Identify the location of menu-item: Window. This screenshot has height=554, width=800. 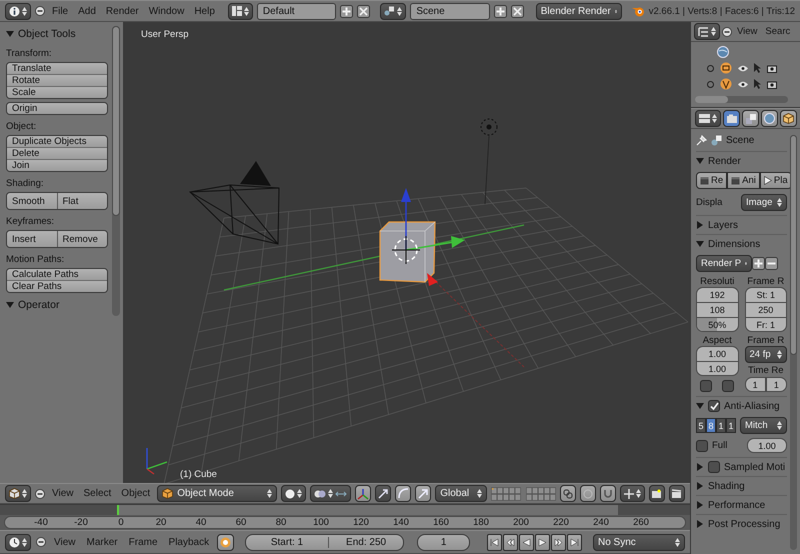
(167, 11).